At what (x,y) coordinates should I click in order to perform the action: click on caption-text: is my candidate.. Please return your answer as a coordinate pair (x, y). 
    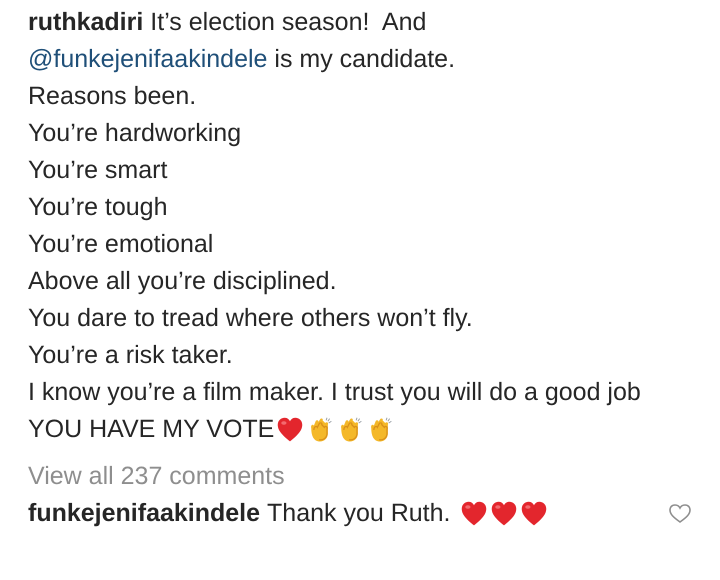
    Looking at the image, I should click on (364, 59).